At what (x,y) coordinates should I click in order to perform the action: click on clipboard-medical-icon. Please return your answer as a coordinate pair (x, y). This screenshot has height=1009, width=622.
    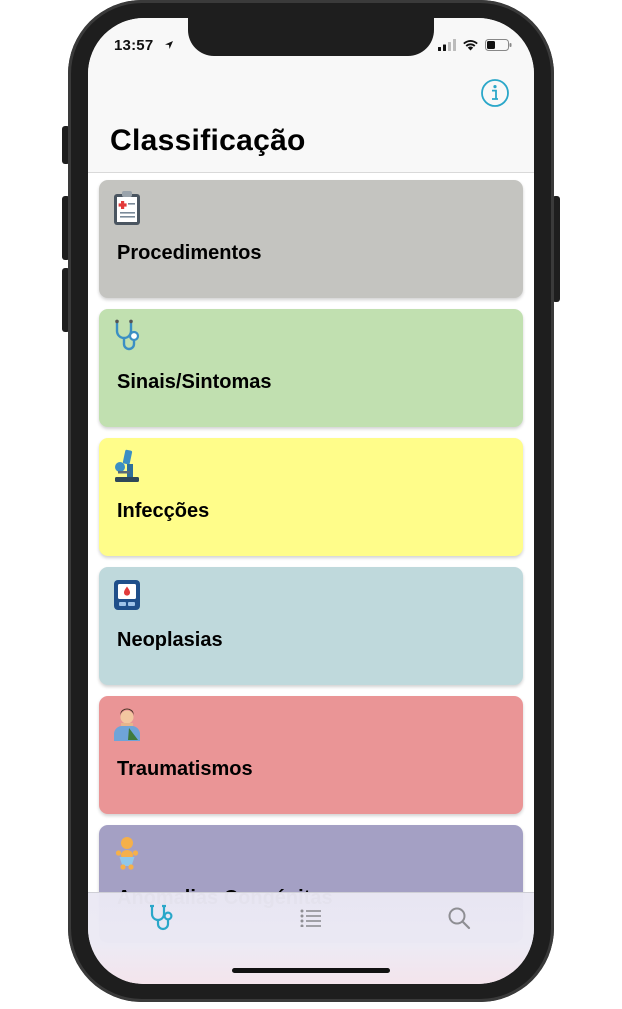
    Looking at the image, I should click on (127, 208).